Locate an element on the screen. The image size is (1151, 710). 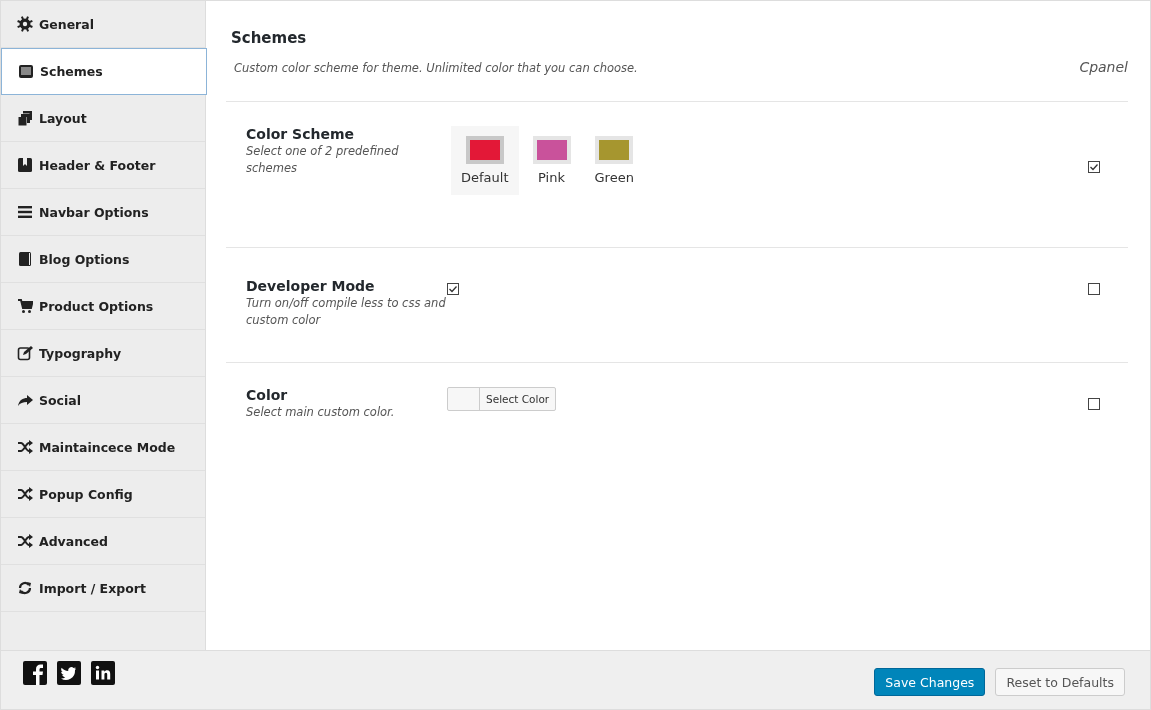
setting-title: Color Scheme is located at coordinates (300, 134).